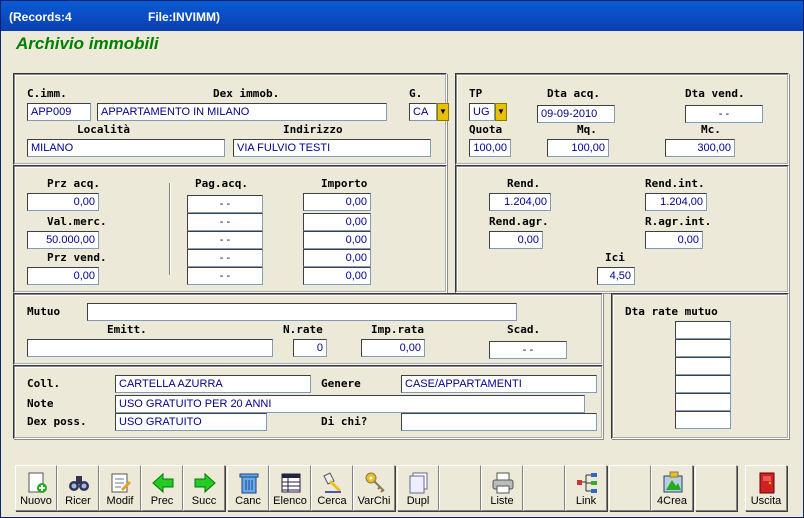 The image size is (804, 518). I want to click on edit-document-icon, so click(121, 483).